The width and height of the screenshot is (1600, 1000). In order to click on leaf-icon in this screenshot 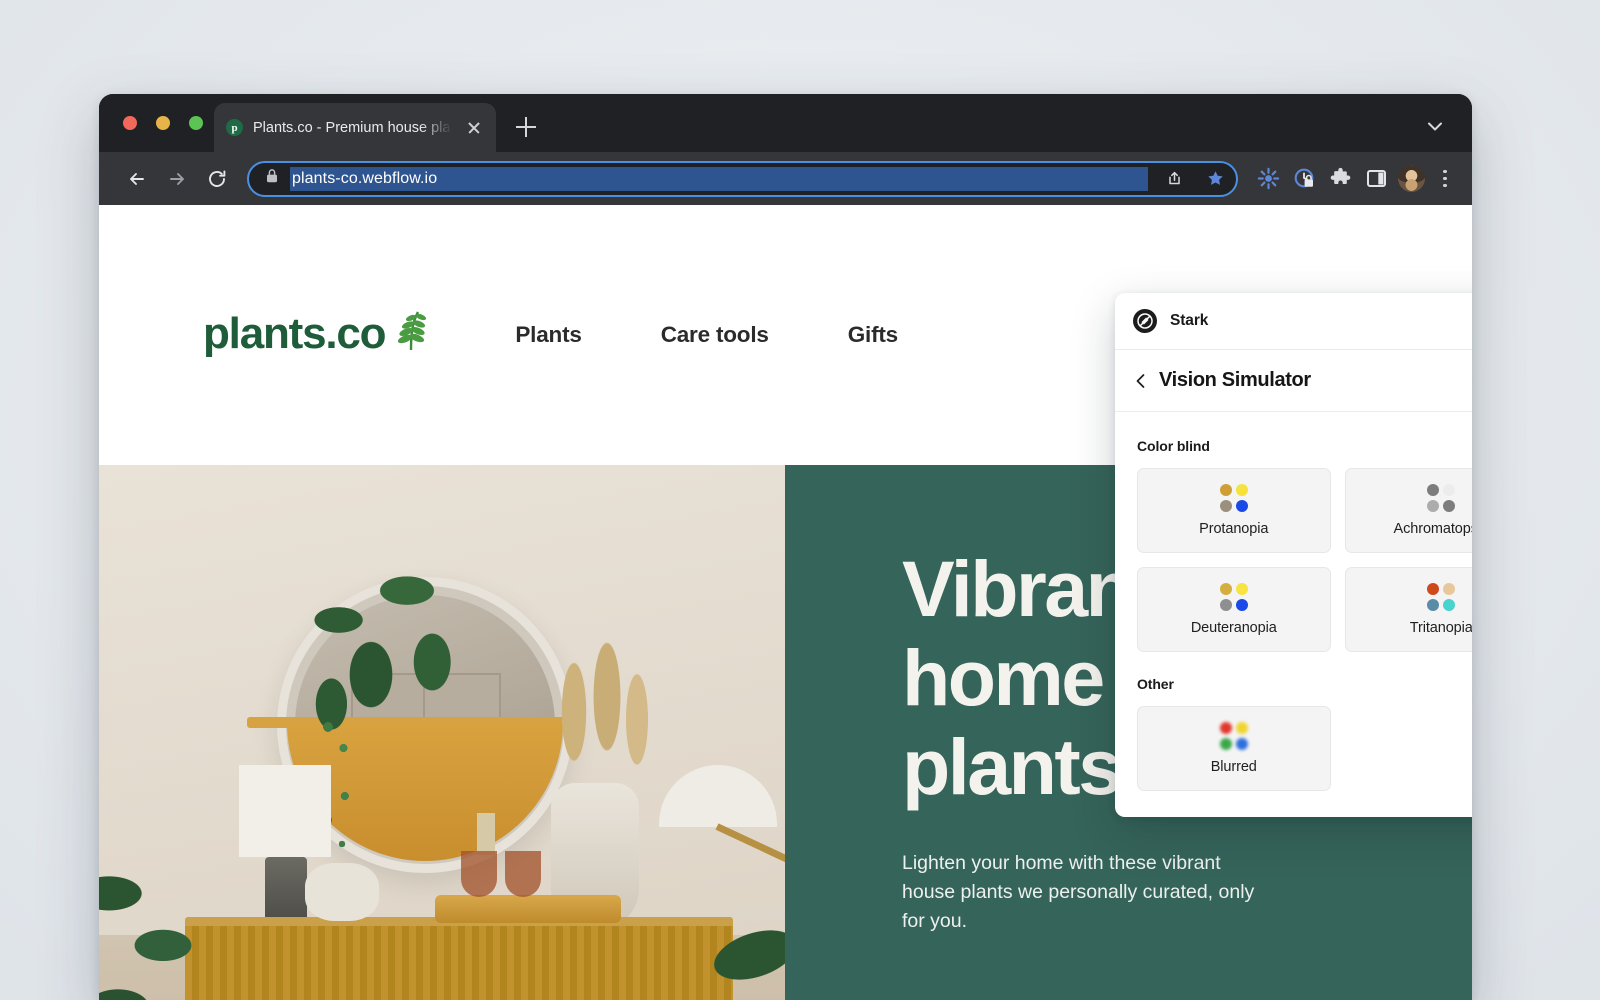, I will do `click(411, 335)`.